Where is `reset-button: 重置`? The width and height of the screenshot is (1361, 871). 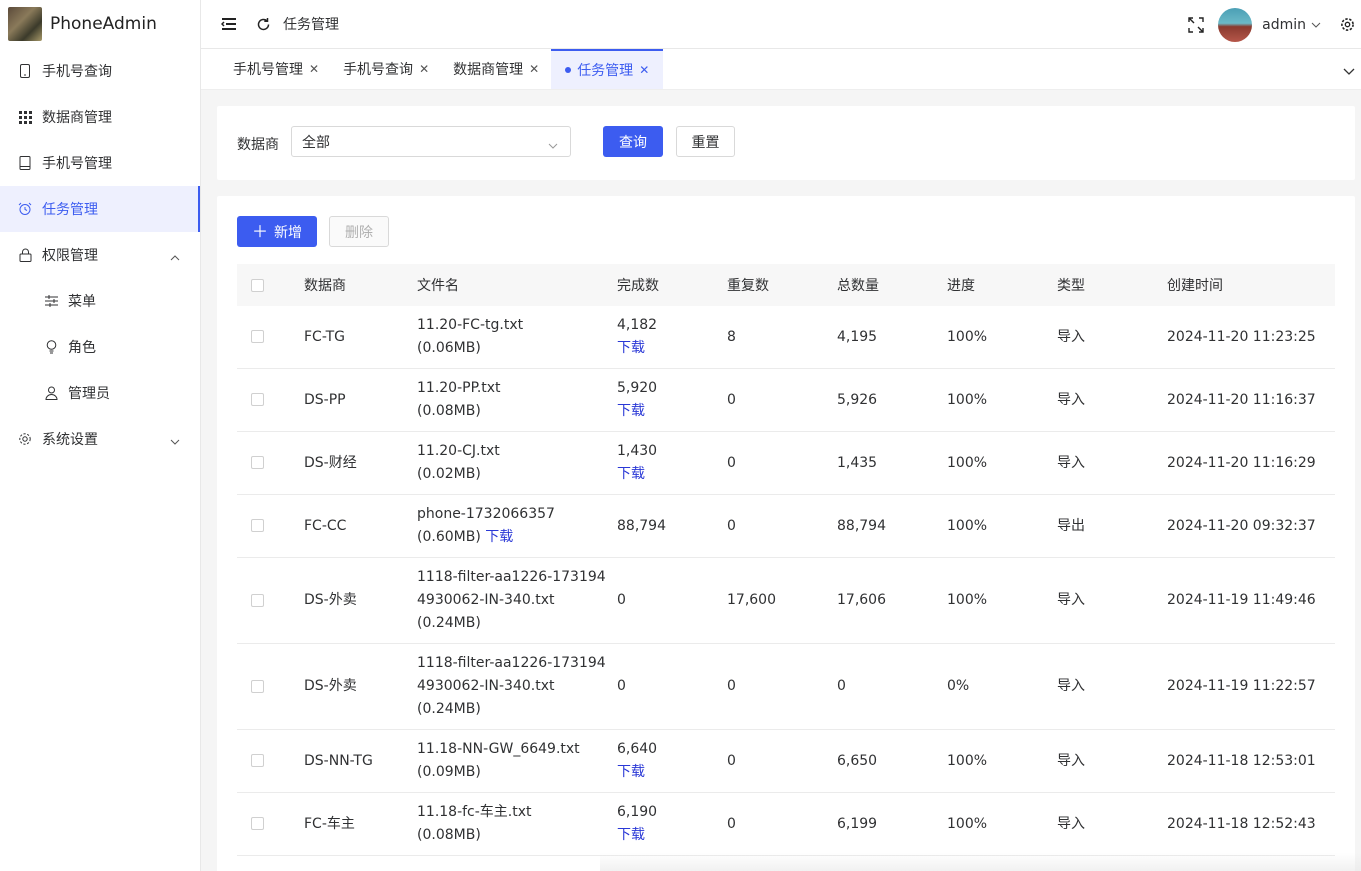
reset-button: 重置 is located at coordinates (705, 141).